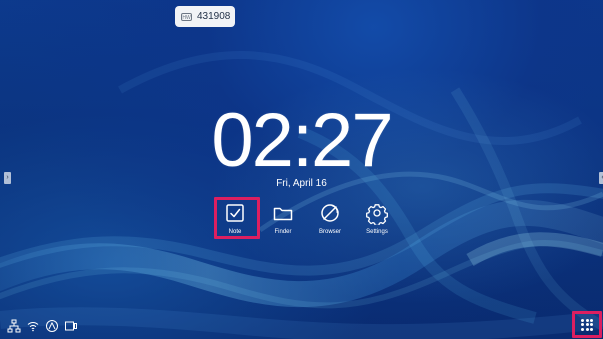 This screenshot has height=339, width=603. Describe the element at coordinates (33, 326) in the screenshot. I see `wifi-icon` at that location.